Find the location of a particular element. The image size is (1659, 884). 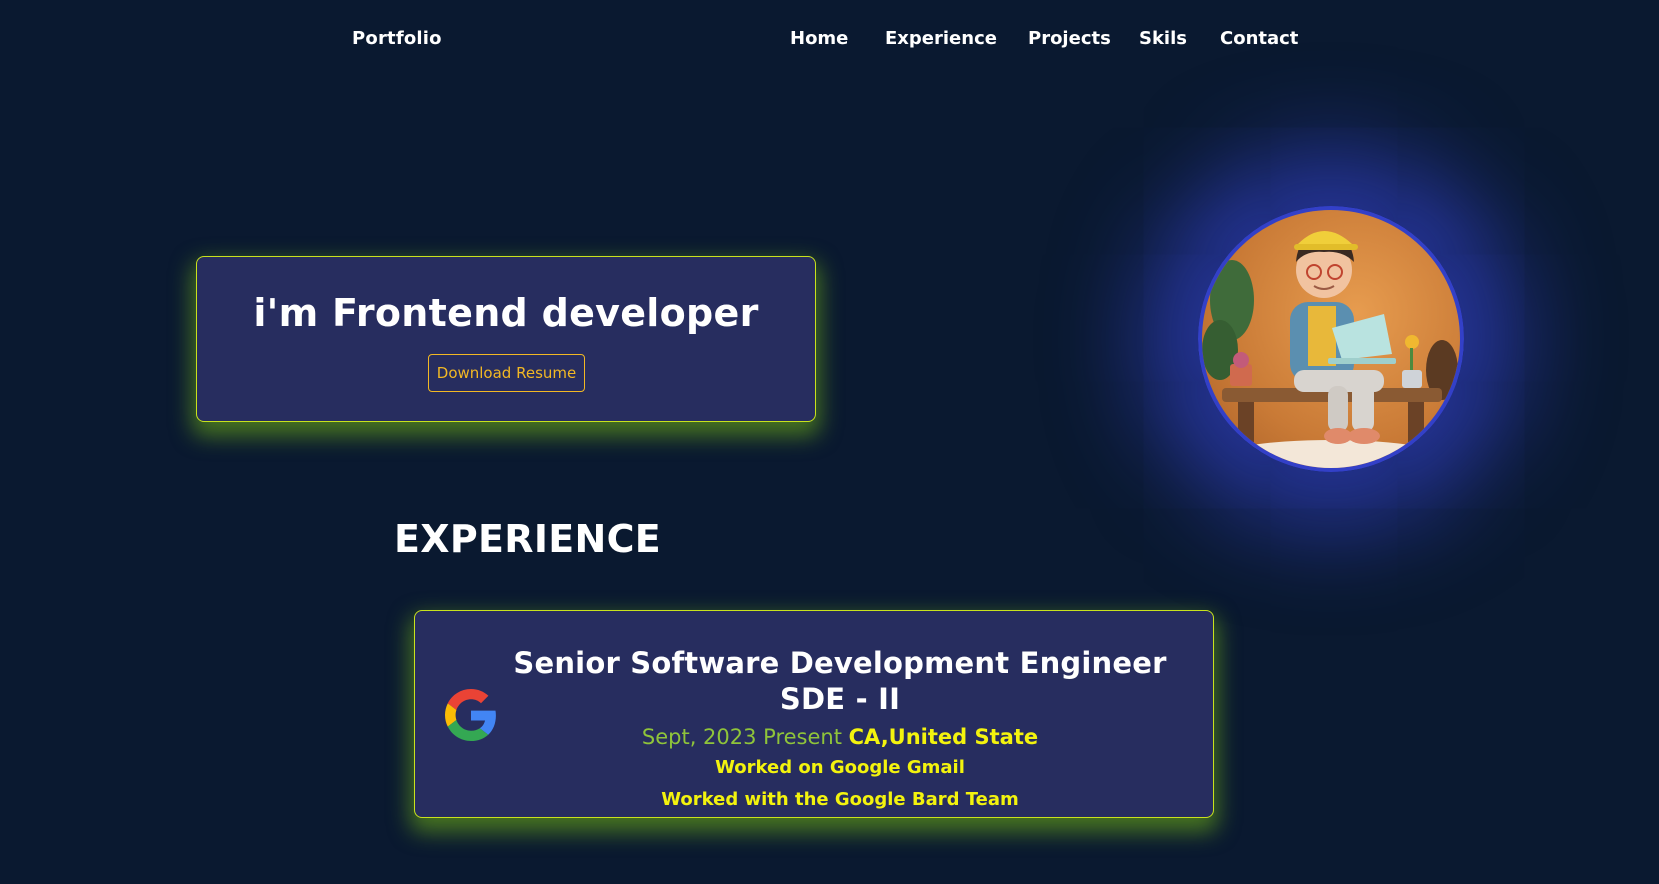

experience-date: Sept, 2023 Present is located at coordinates (741, 737).